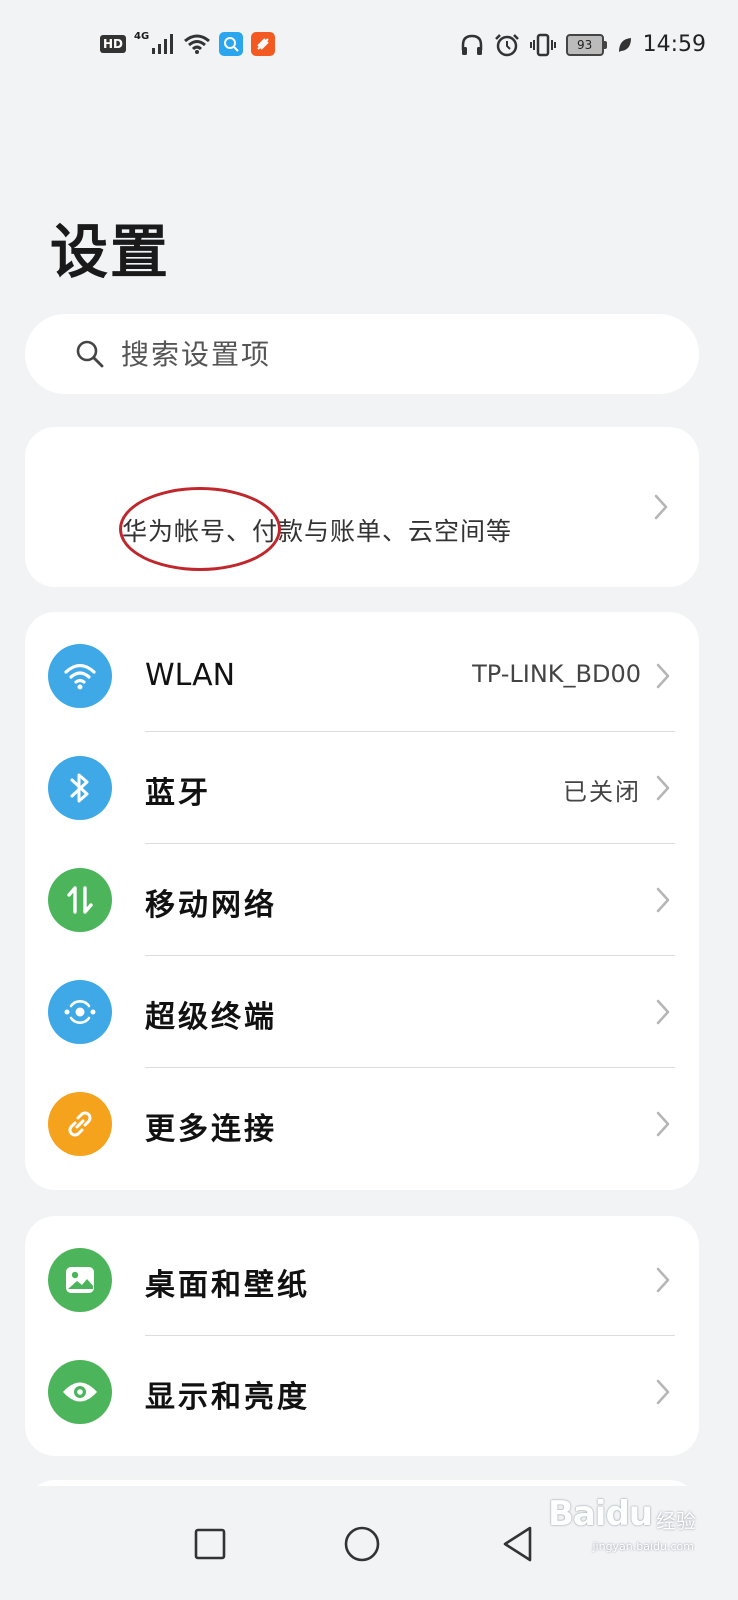  What do you see at coordinates (674, 44) in the screenshot?
I see `clock: 14:59` at bounding box center [674, 44].